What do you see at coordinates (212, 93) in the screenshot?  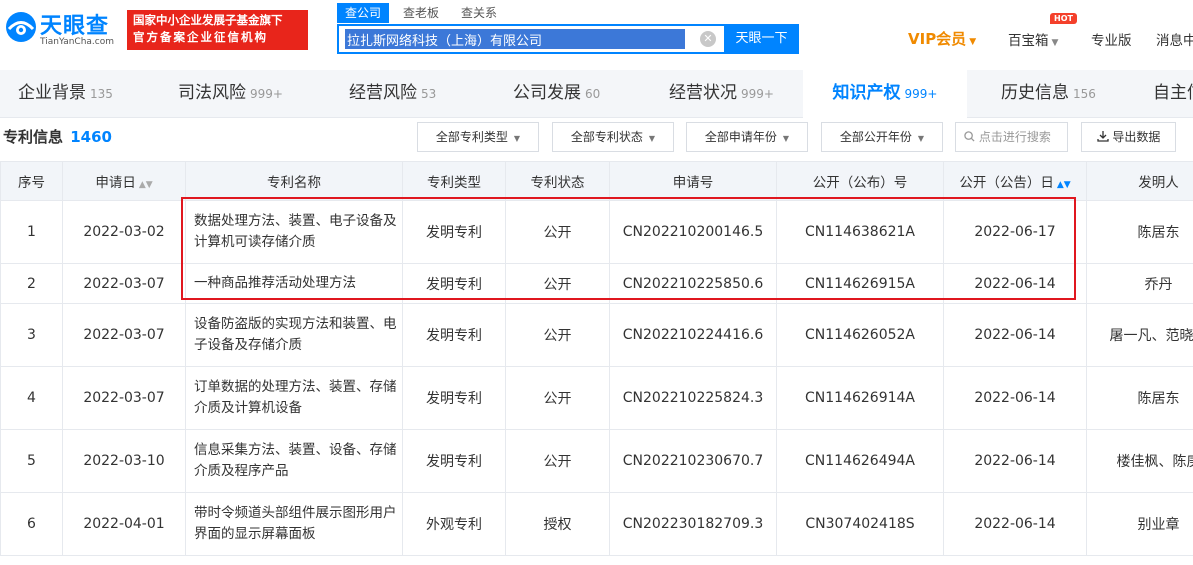 I see `tab-label: 司法风险` at bounding box center [212, 93].